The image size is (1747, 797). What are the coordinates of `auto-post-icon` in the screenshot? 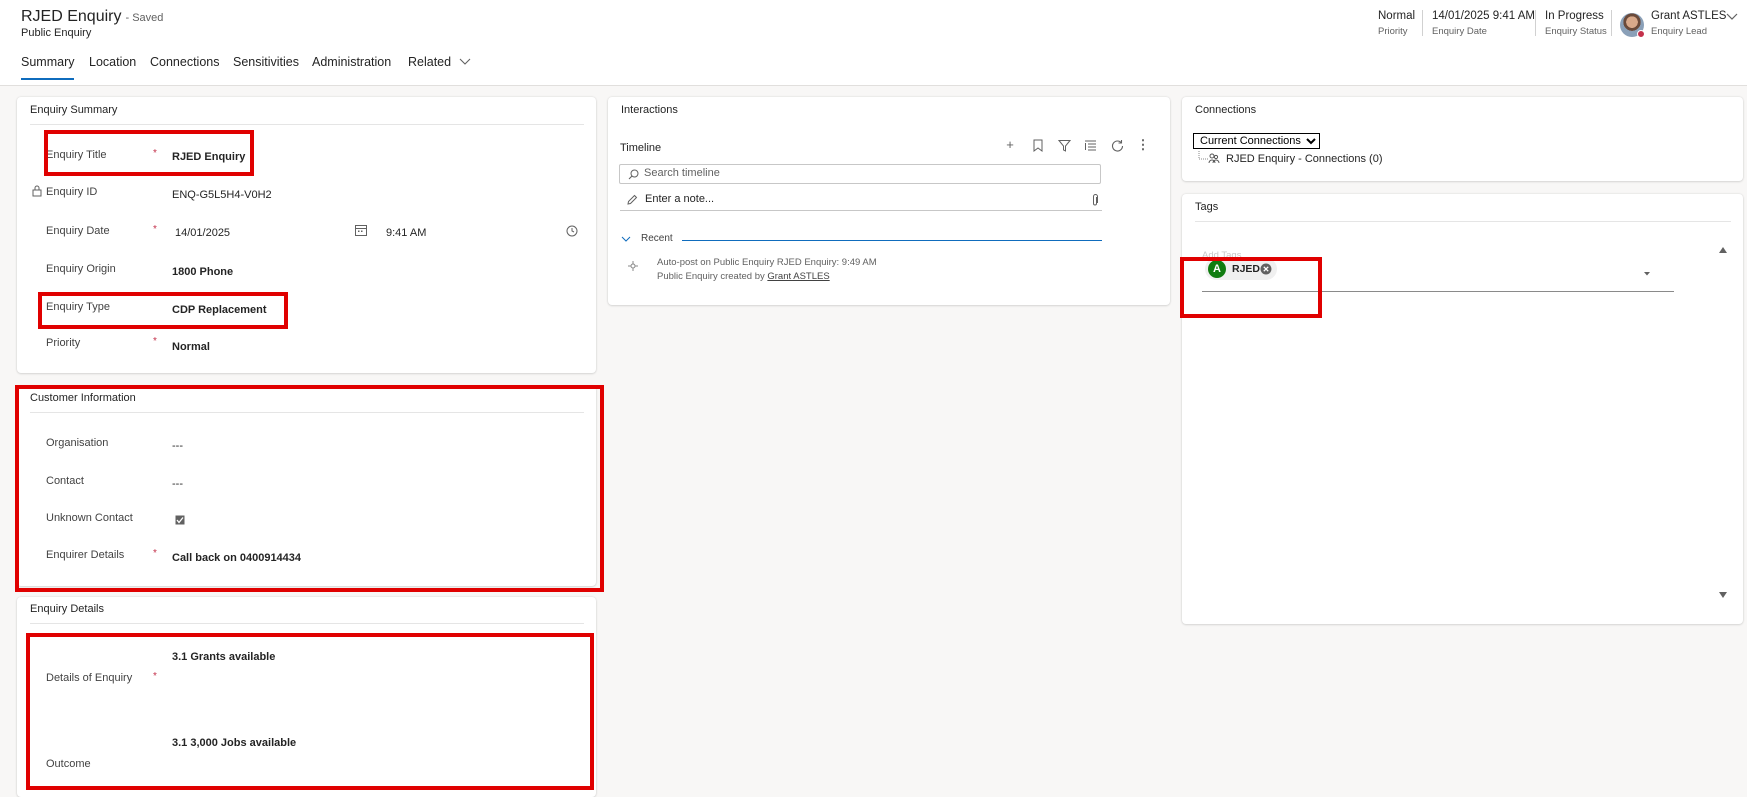 It's located at (633, 266).